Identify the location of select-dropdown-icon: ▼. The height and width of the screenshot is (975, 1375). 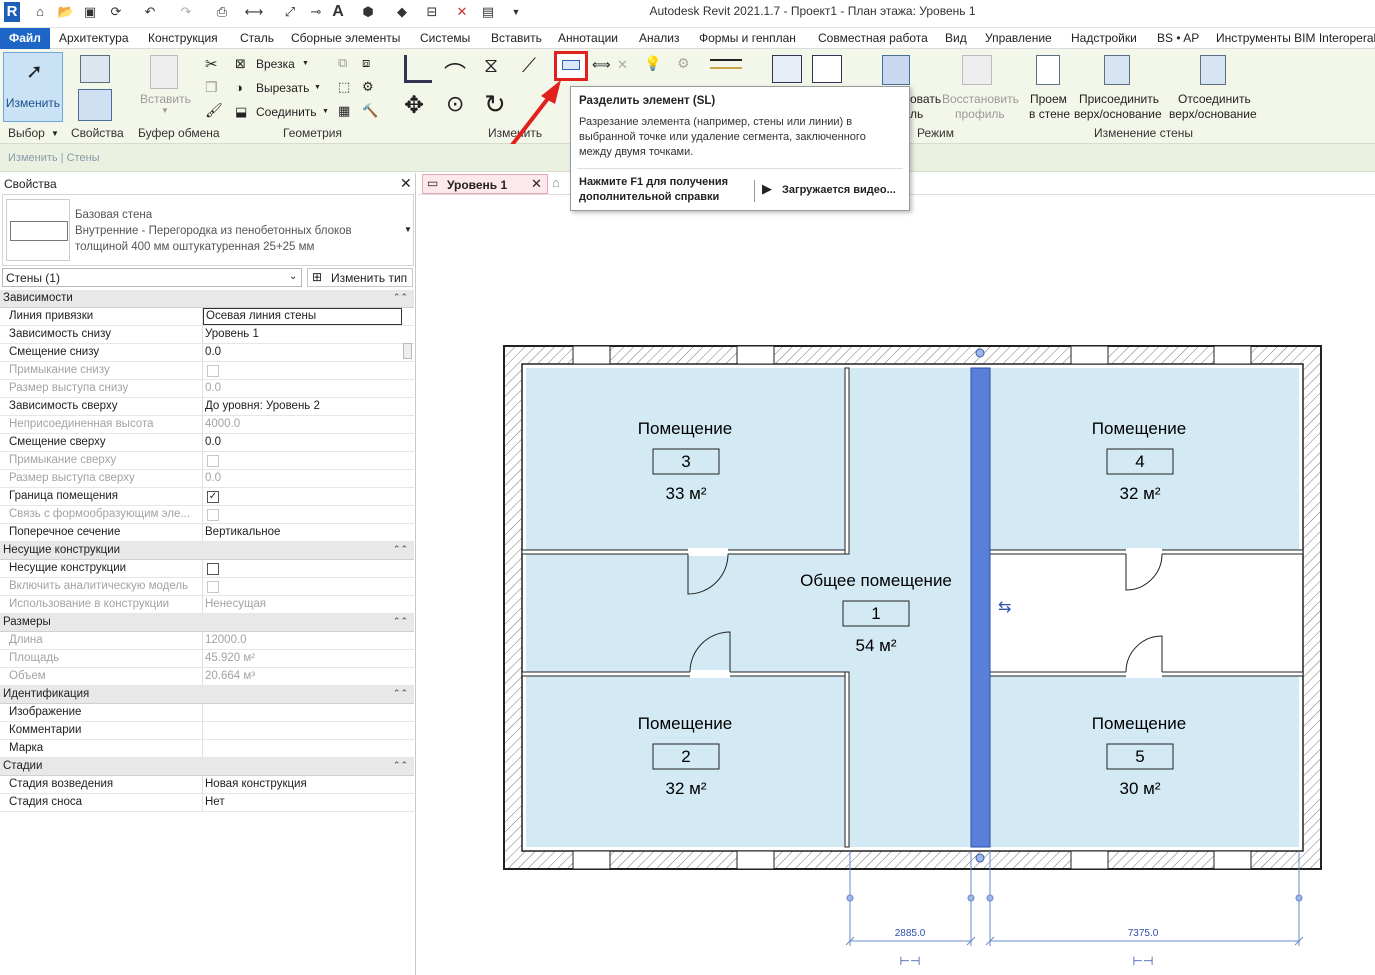
(55, 133).